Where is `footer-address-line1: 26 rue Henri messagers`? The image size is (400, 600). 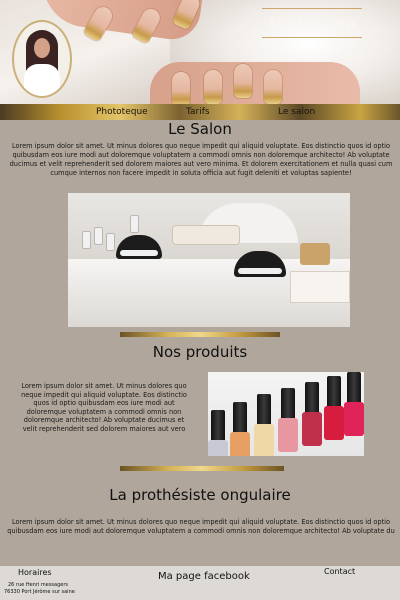 footer-address-line1: 26 rue Henri messagers is located at coordinates (38, 585).